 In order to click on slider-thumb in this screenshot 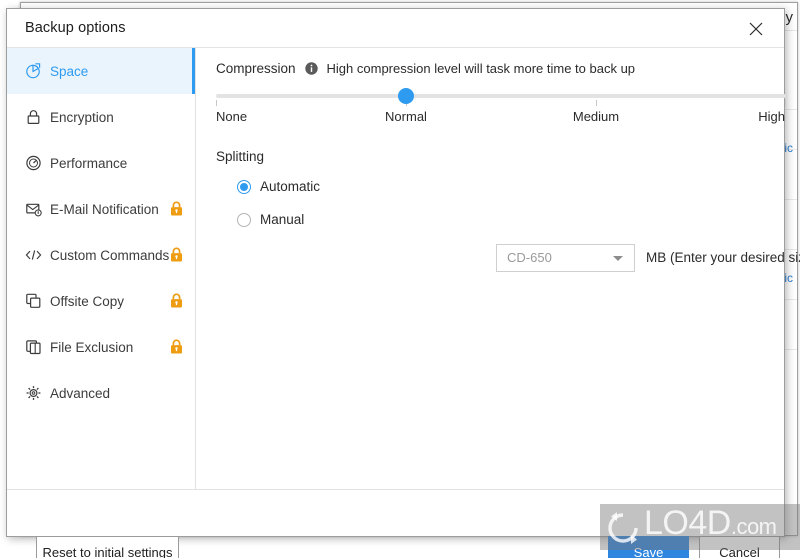, I will do `click(406, 96)`.